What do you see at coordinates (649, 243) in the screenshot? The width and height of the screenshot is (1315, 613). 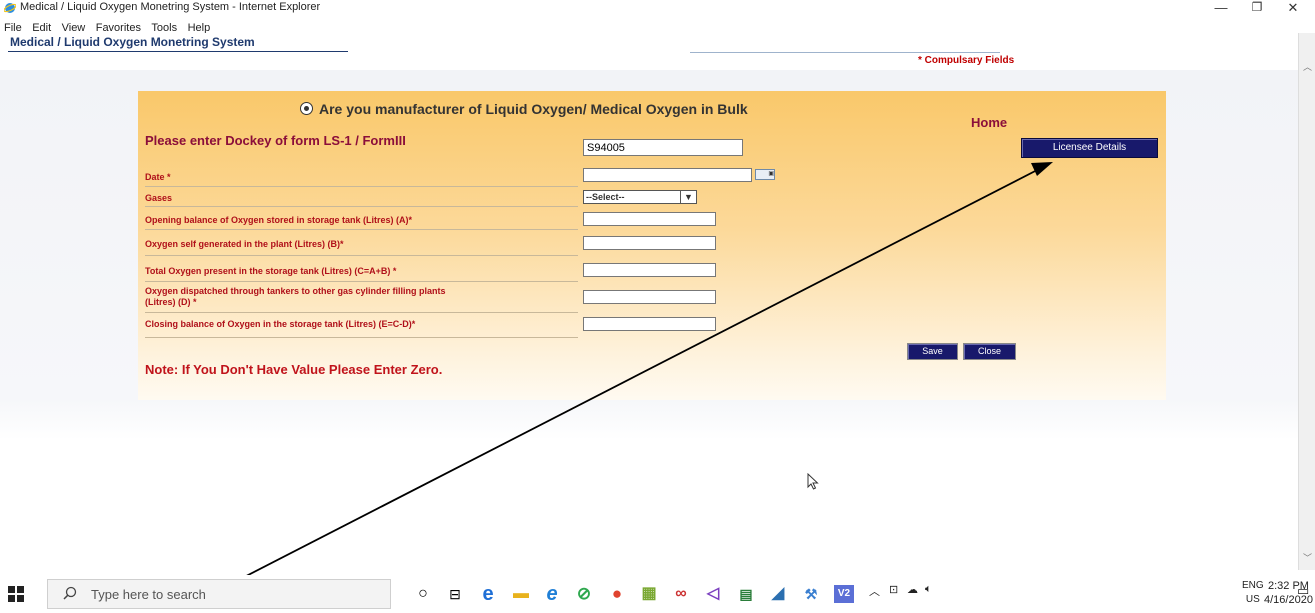 I see `self-generated-input` at bounding box center [649, 243].